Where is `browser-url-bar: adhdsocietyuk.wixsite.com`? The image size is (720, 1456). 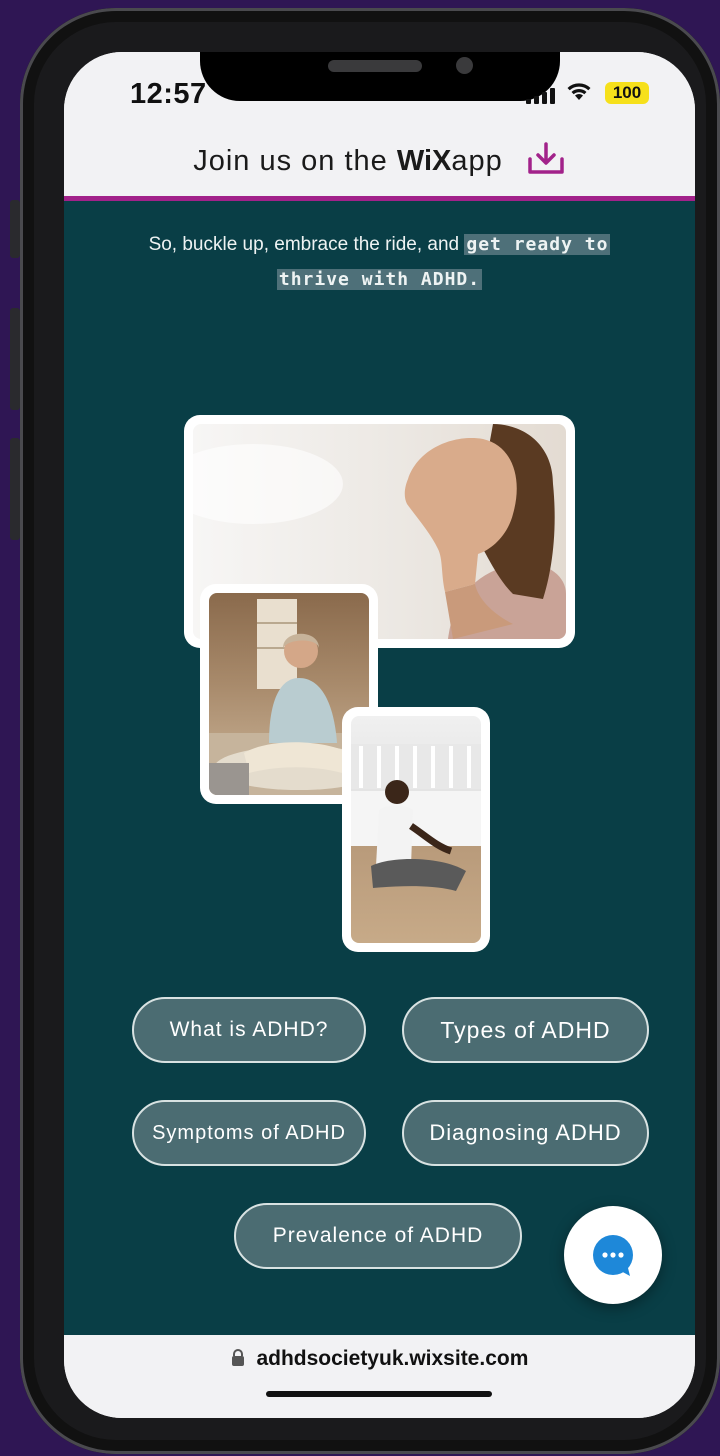 browser-url-bar: adhdsocietyuk.wixsite.com is located at coordinates (379, 1376).